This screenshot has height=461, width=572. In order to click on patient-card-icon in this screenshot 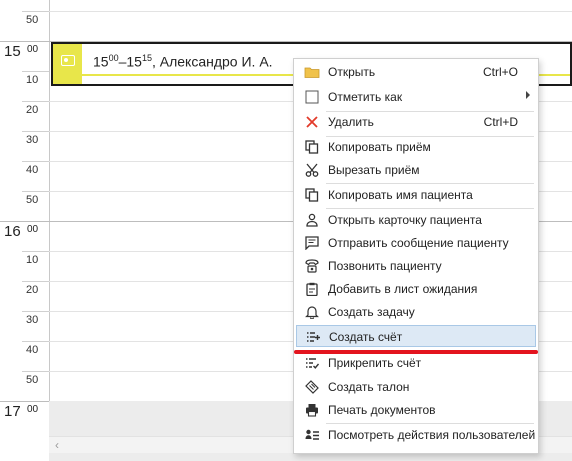, I will do `click(68, 60)`.